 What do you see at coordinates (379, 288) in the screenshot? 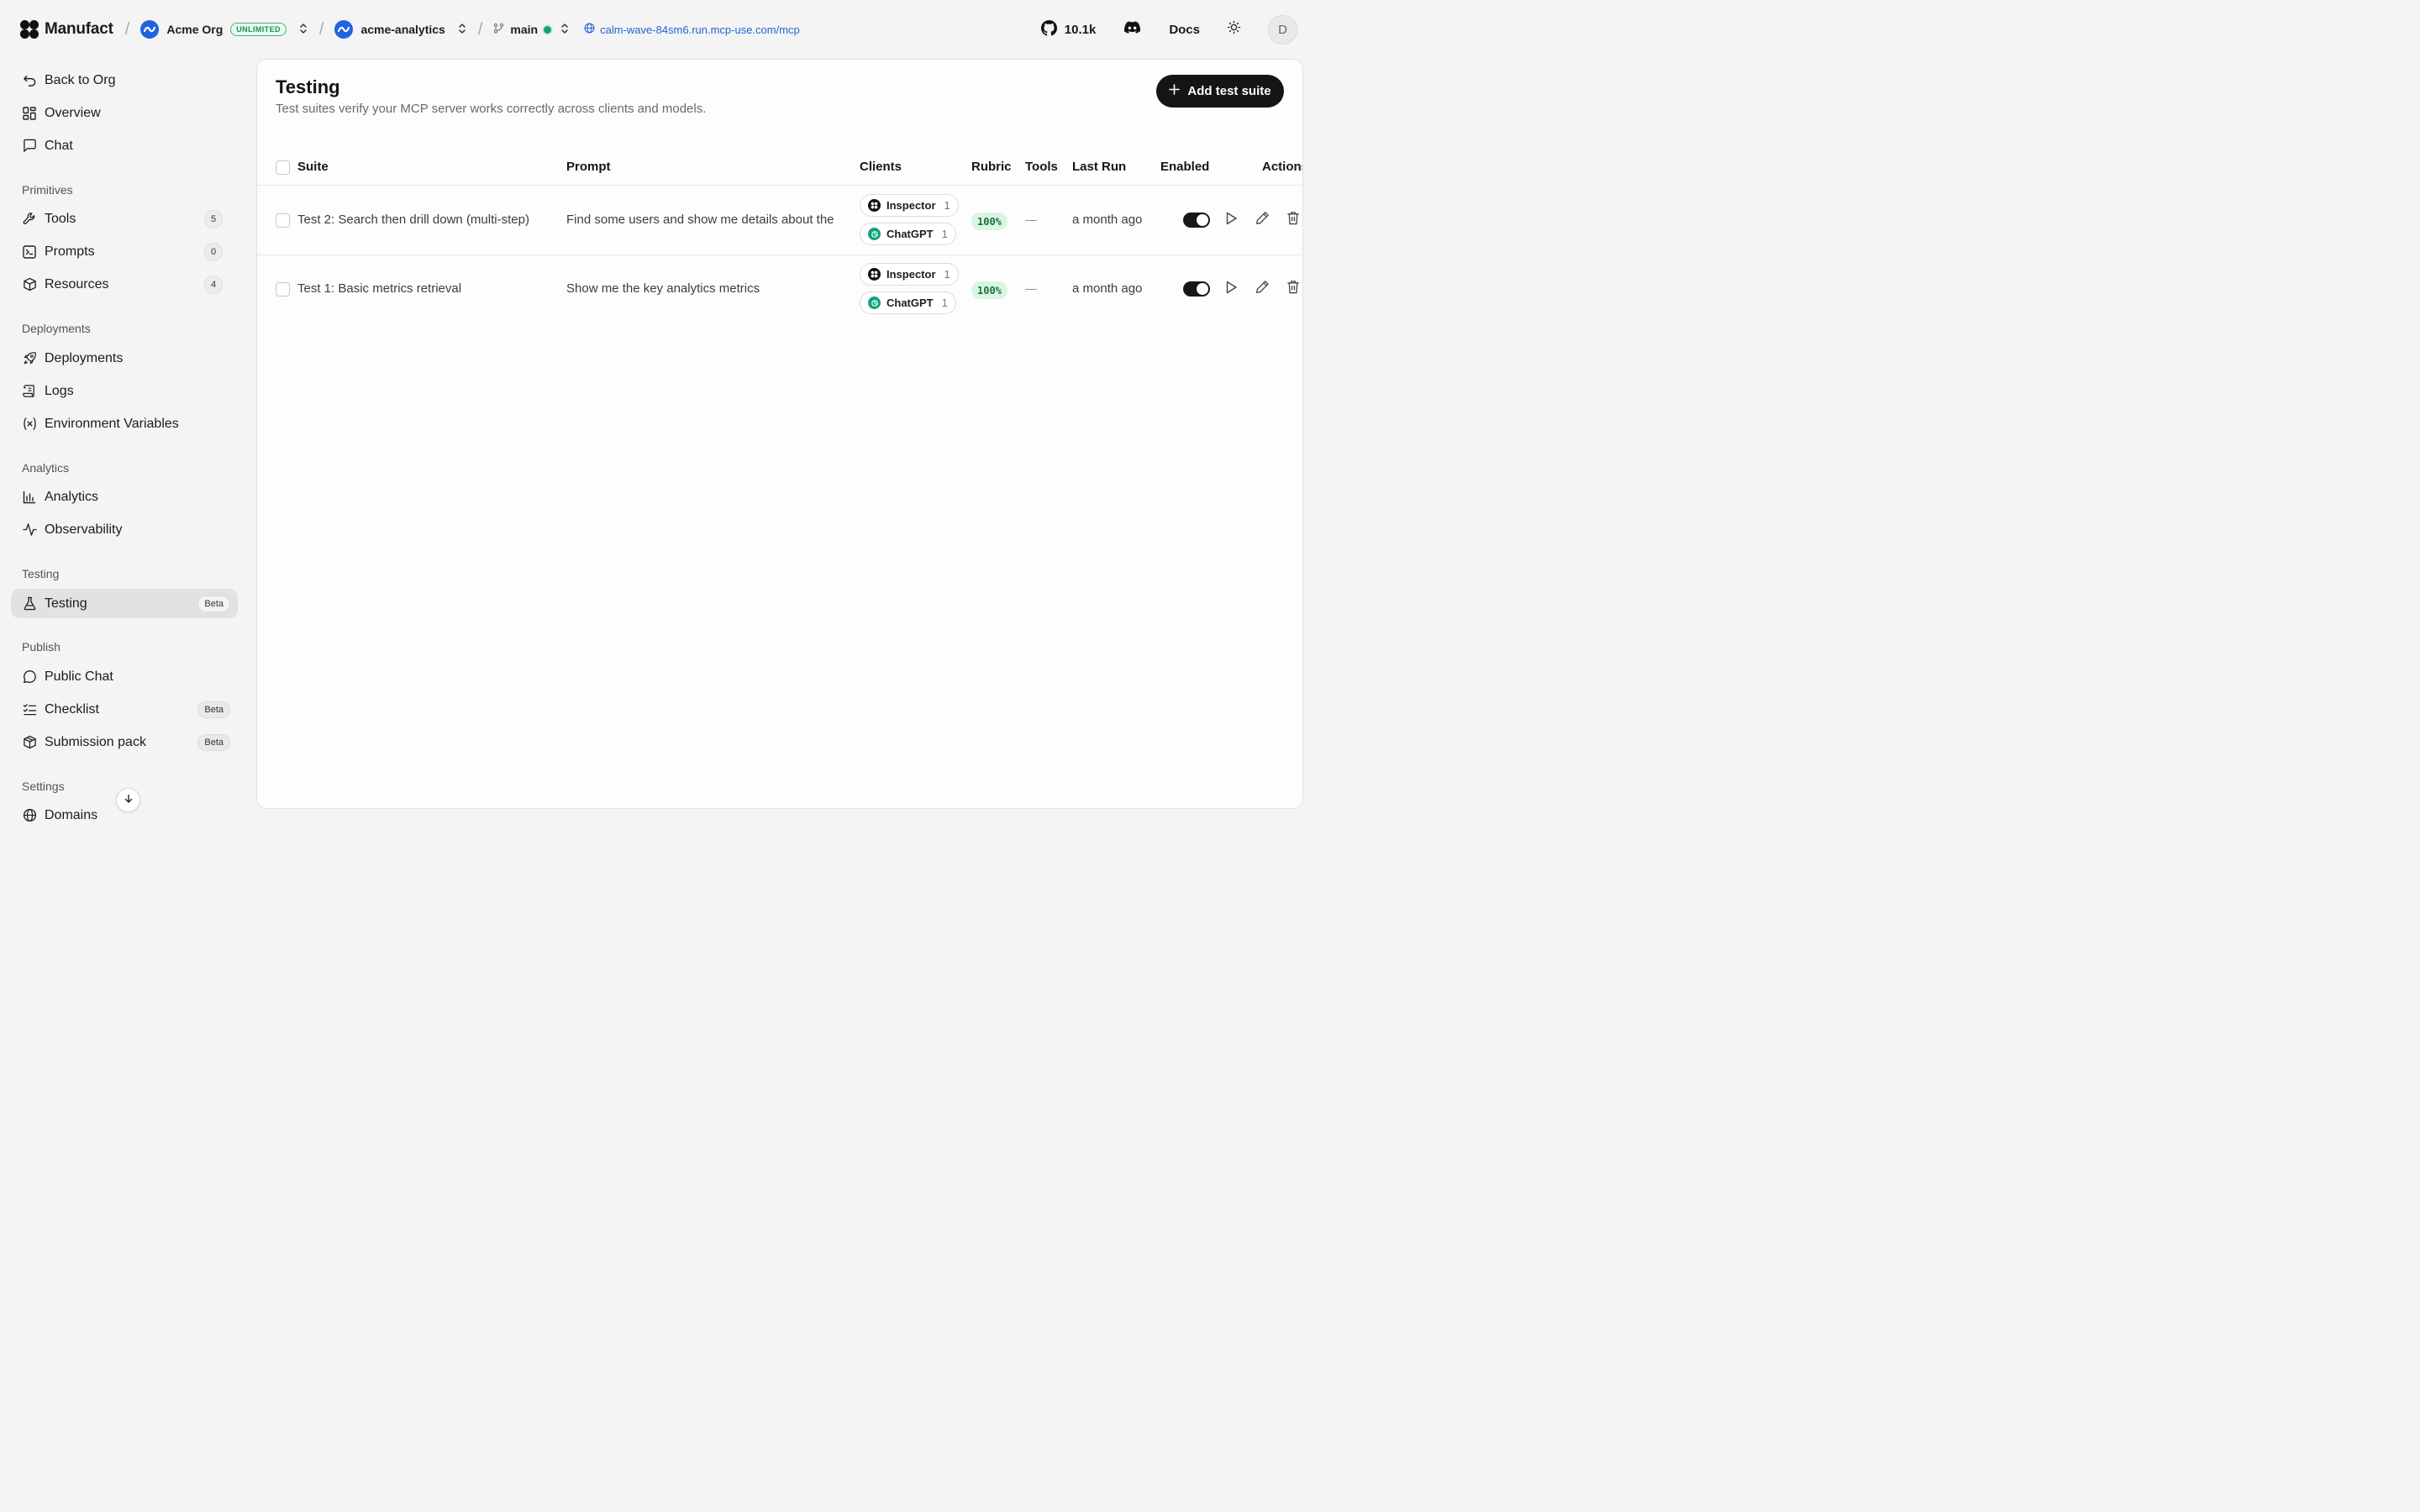
I see `suite-name: Test 1: Basic metrics retrieval` at bounding box center [379, 288].